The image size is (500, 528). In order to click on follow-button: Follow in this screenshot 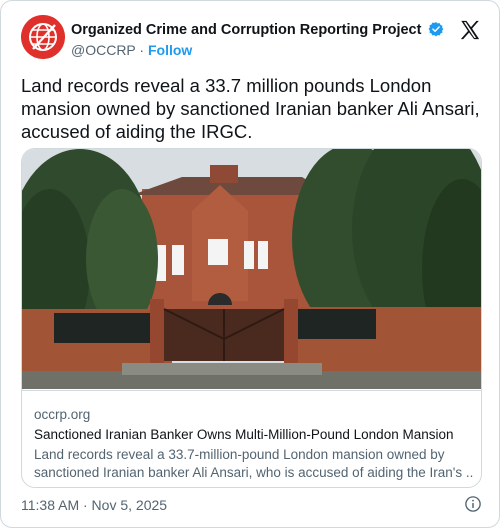, I will do `click(170, 50)`.